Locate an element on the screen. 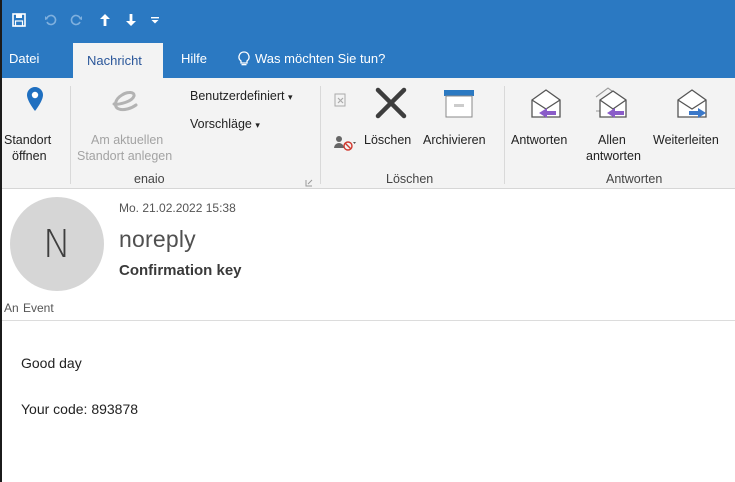 The height and width of the screenshot is (482, 735). location-pin-icon is located at coordinates (35, 101).